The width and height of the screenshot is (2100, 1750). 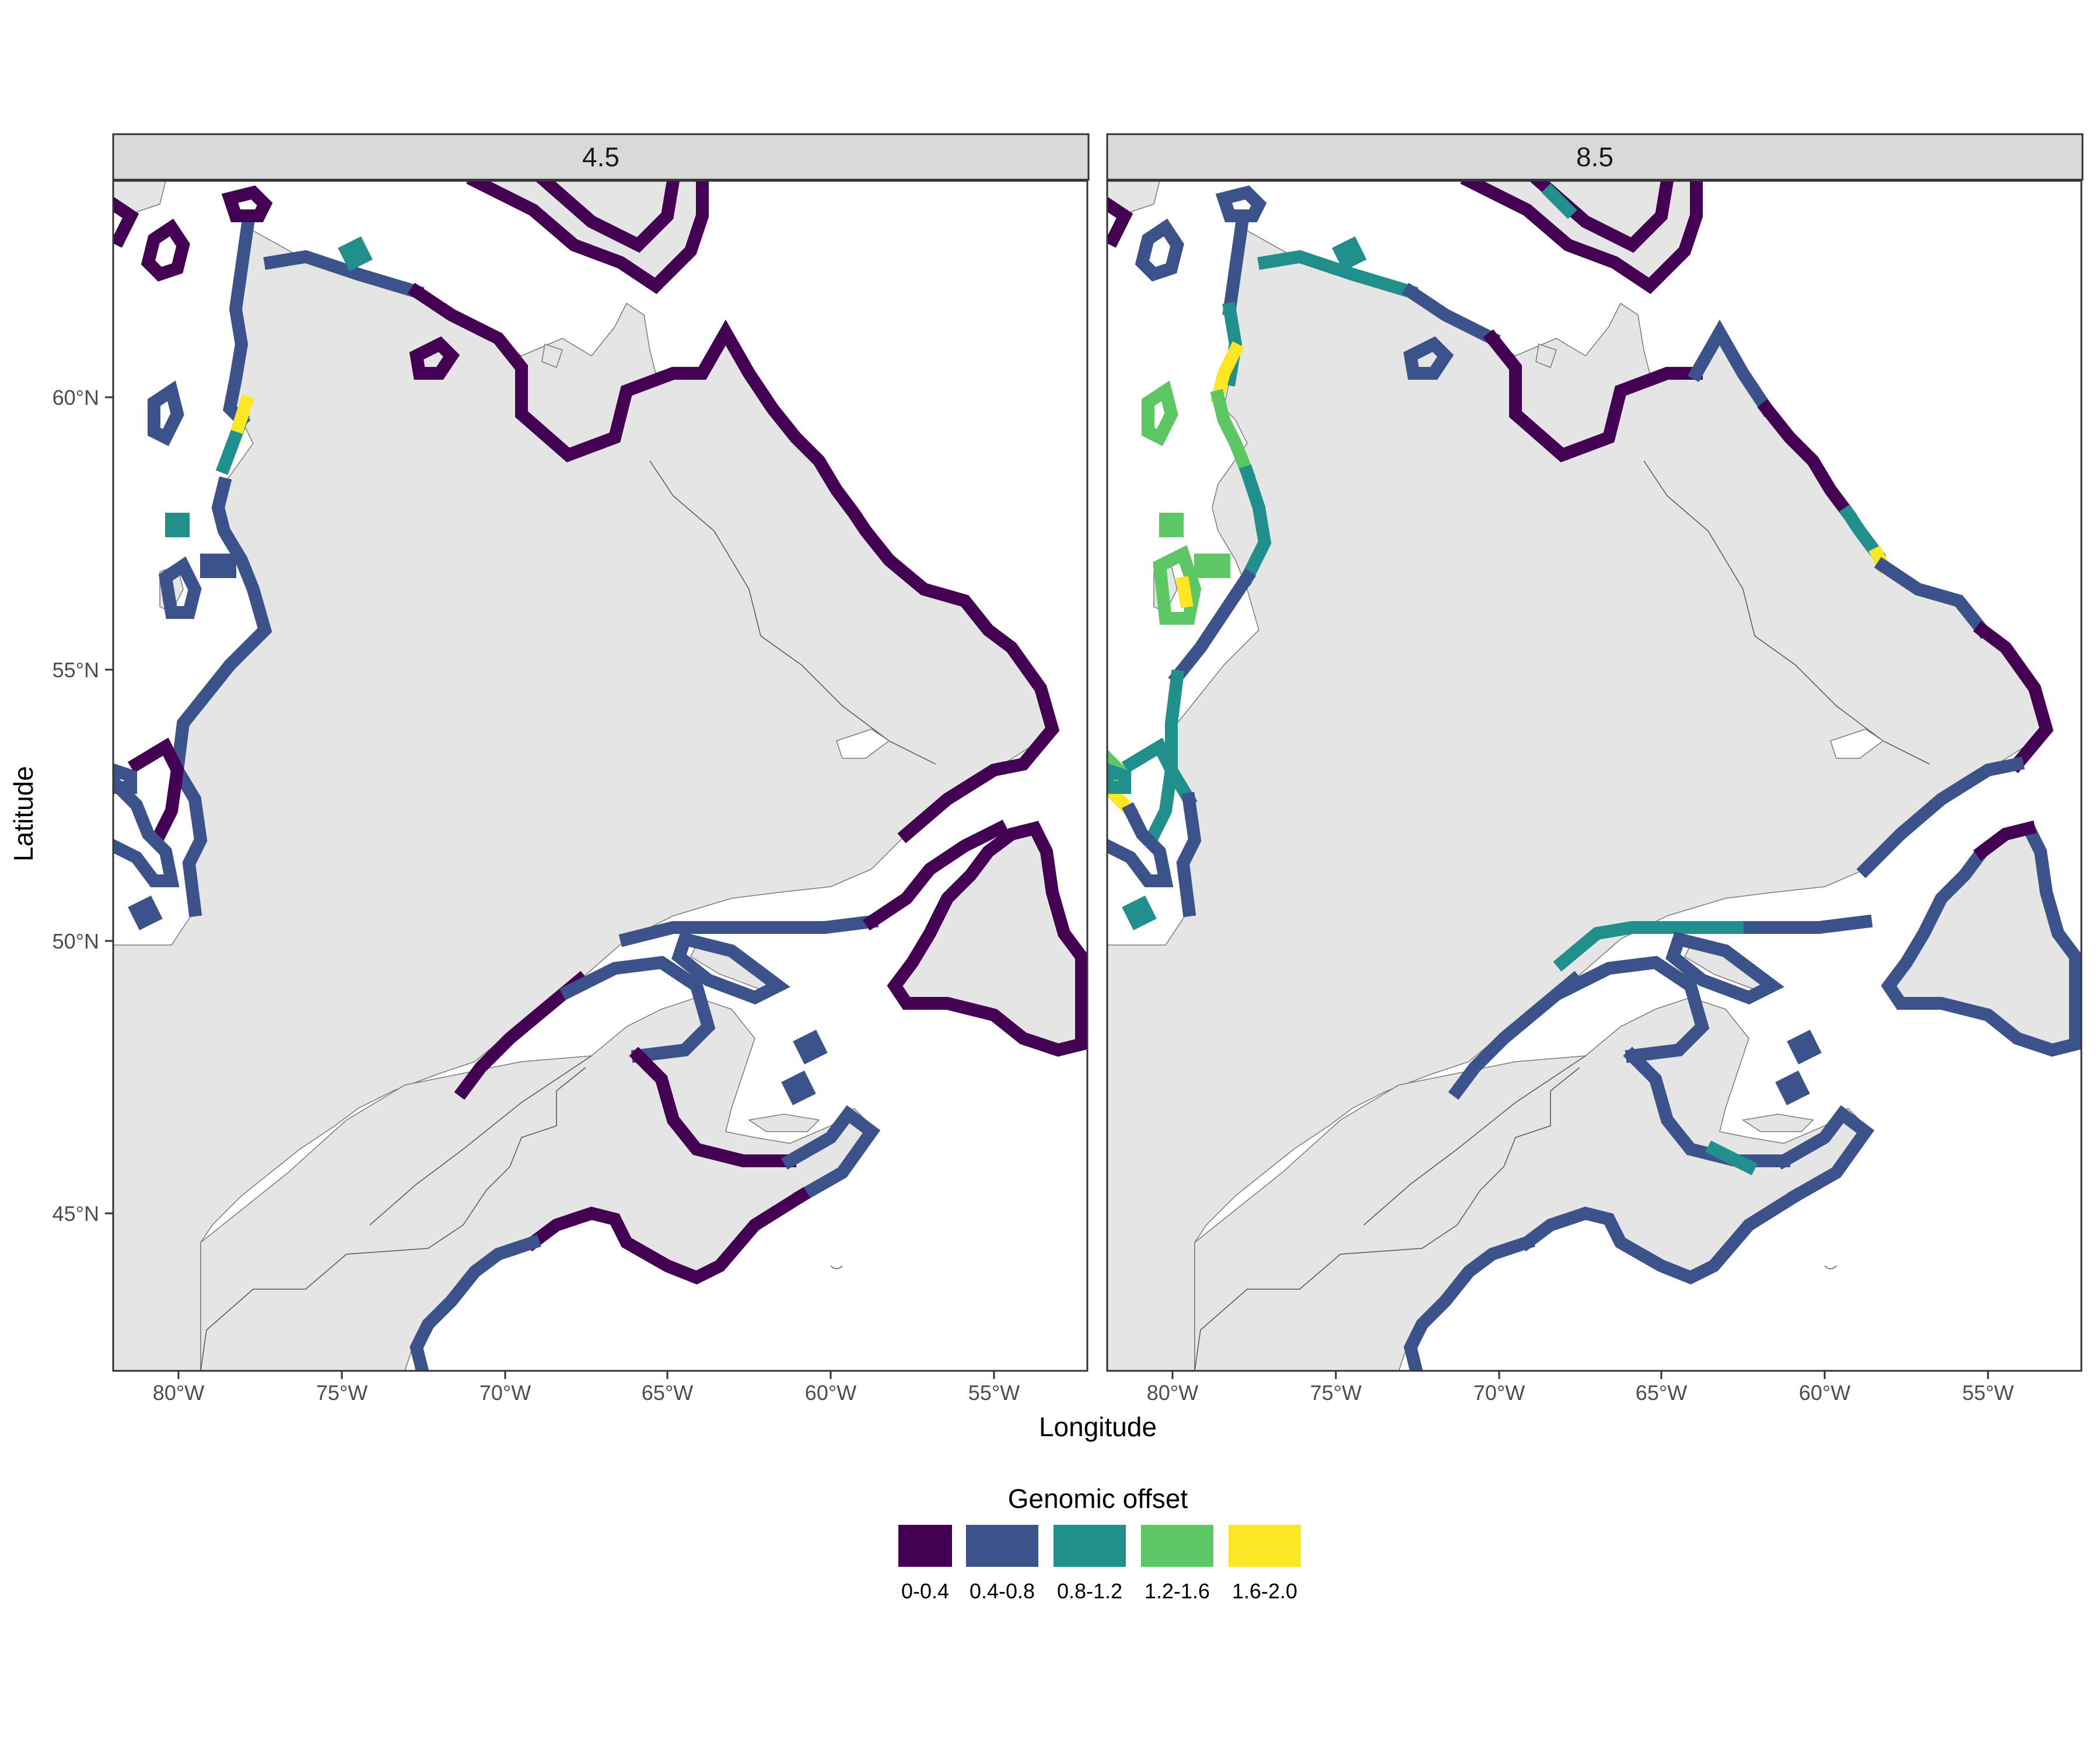 I want to click on contour-gulf-north-shore, so click(x=1802, y=924).